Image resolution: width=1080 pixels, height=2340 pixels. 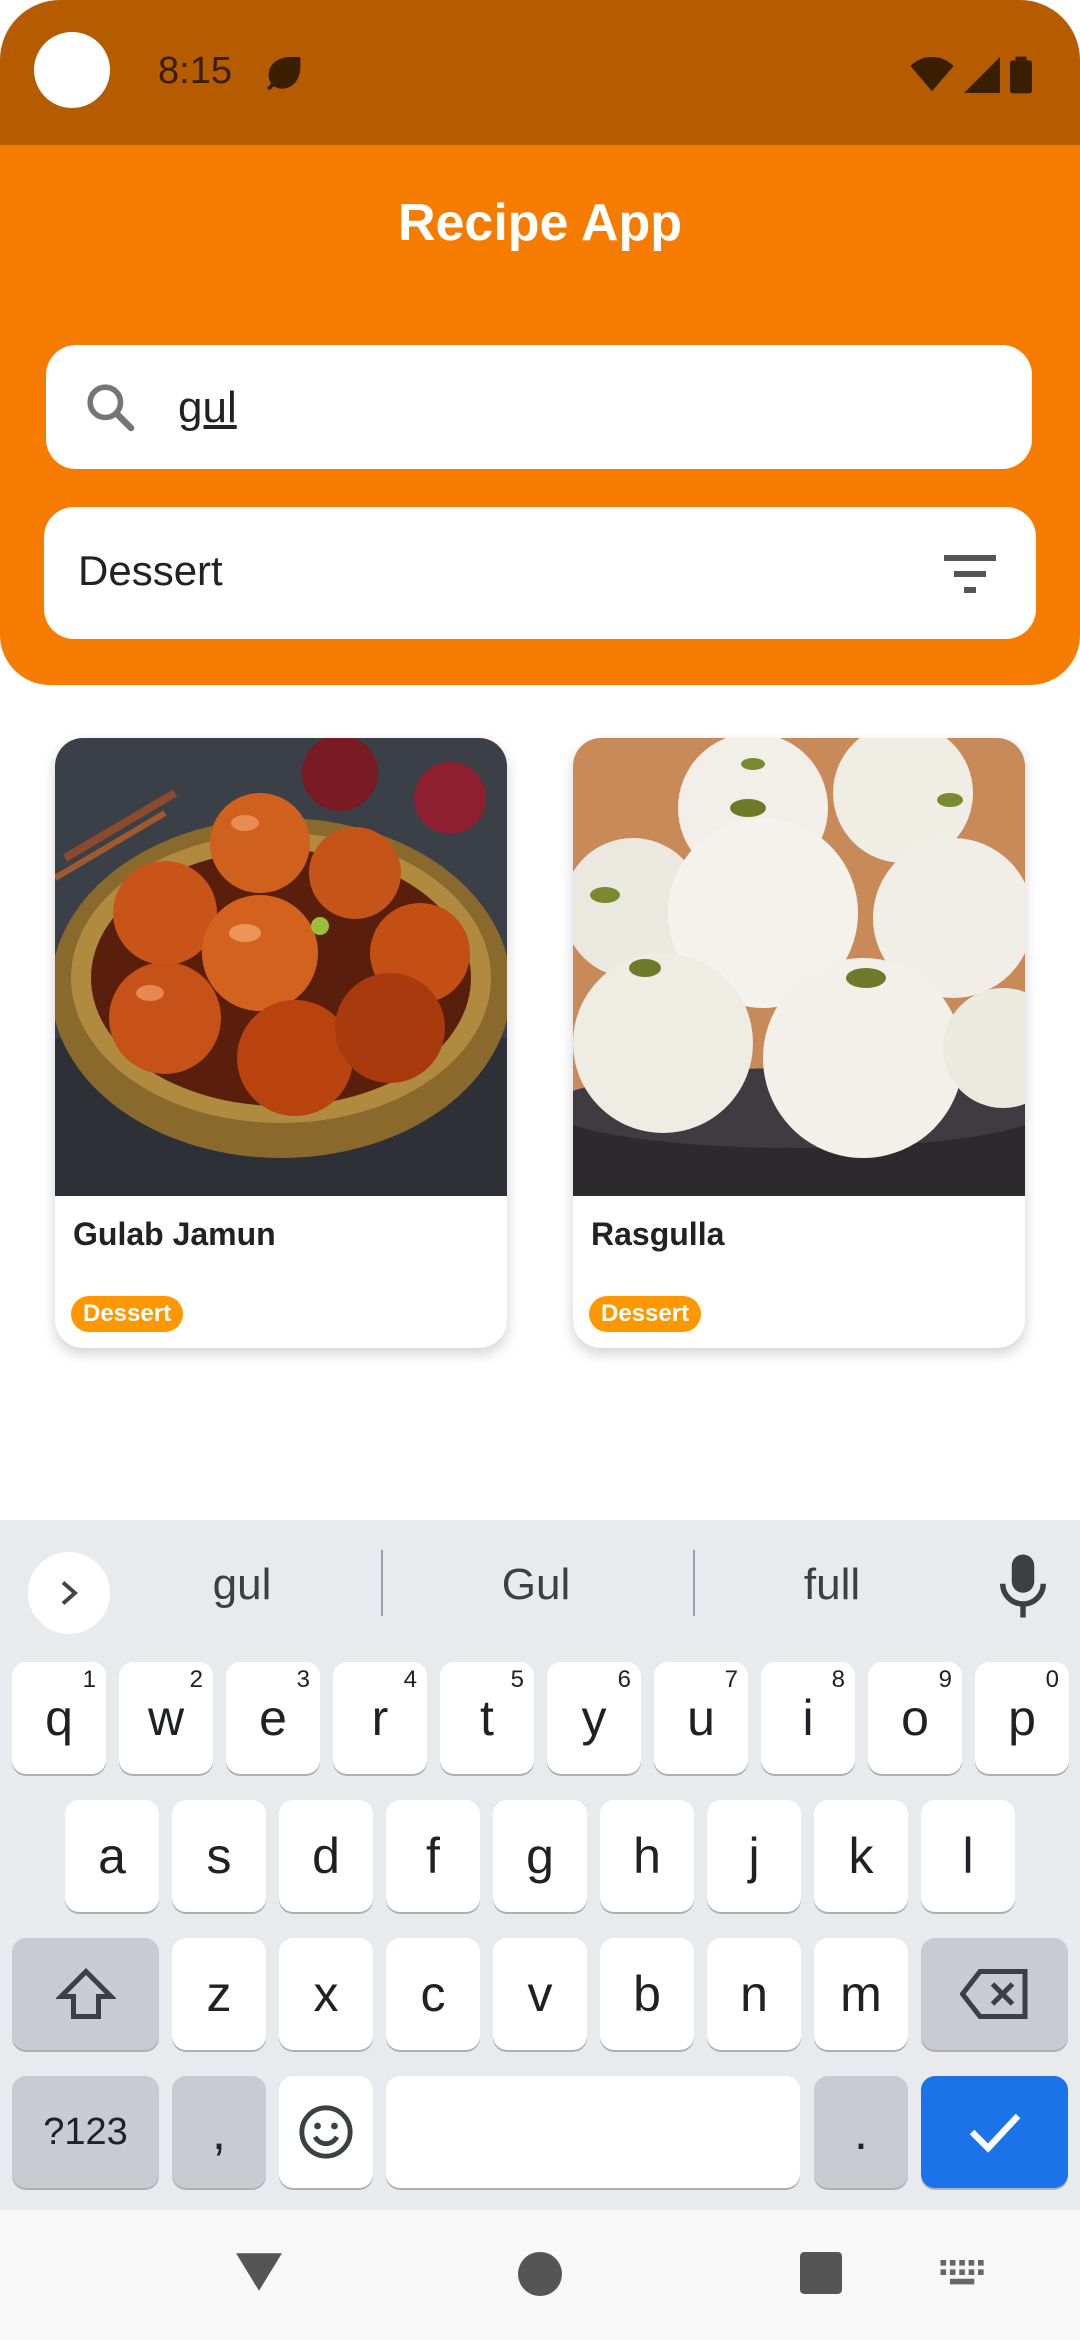 I want to click on microphone-icon, so click(x=1023, y=1586).